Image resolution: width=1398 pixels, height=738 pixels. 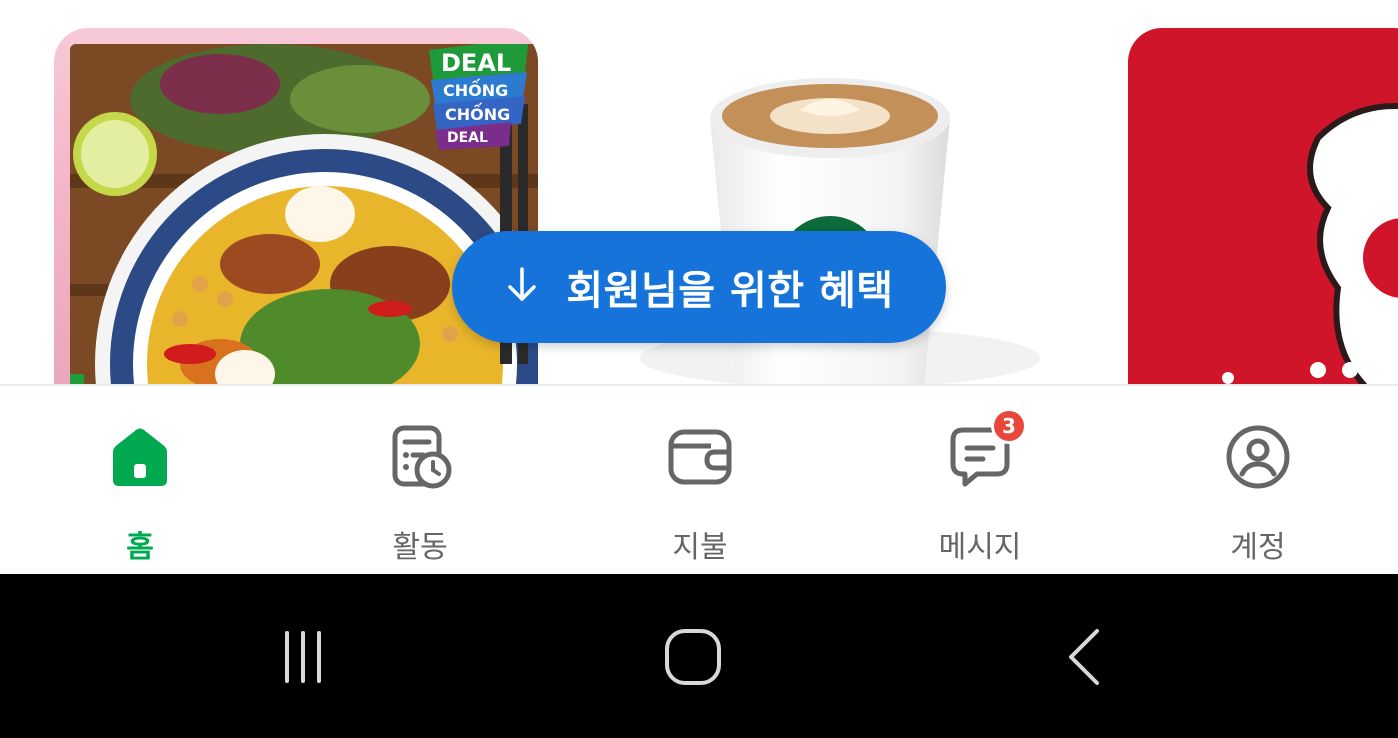 I want to click on message-count-badge: 3, so click(x=1009, y=426).